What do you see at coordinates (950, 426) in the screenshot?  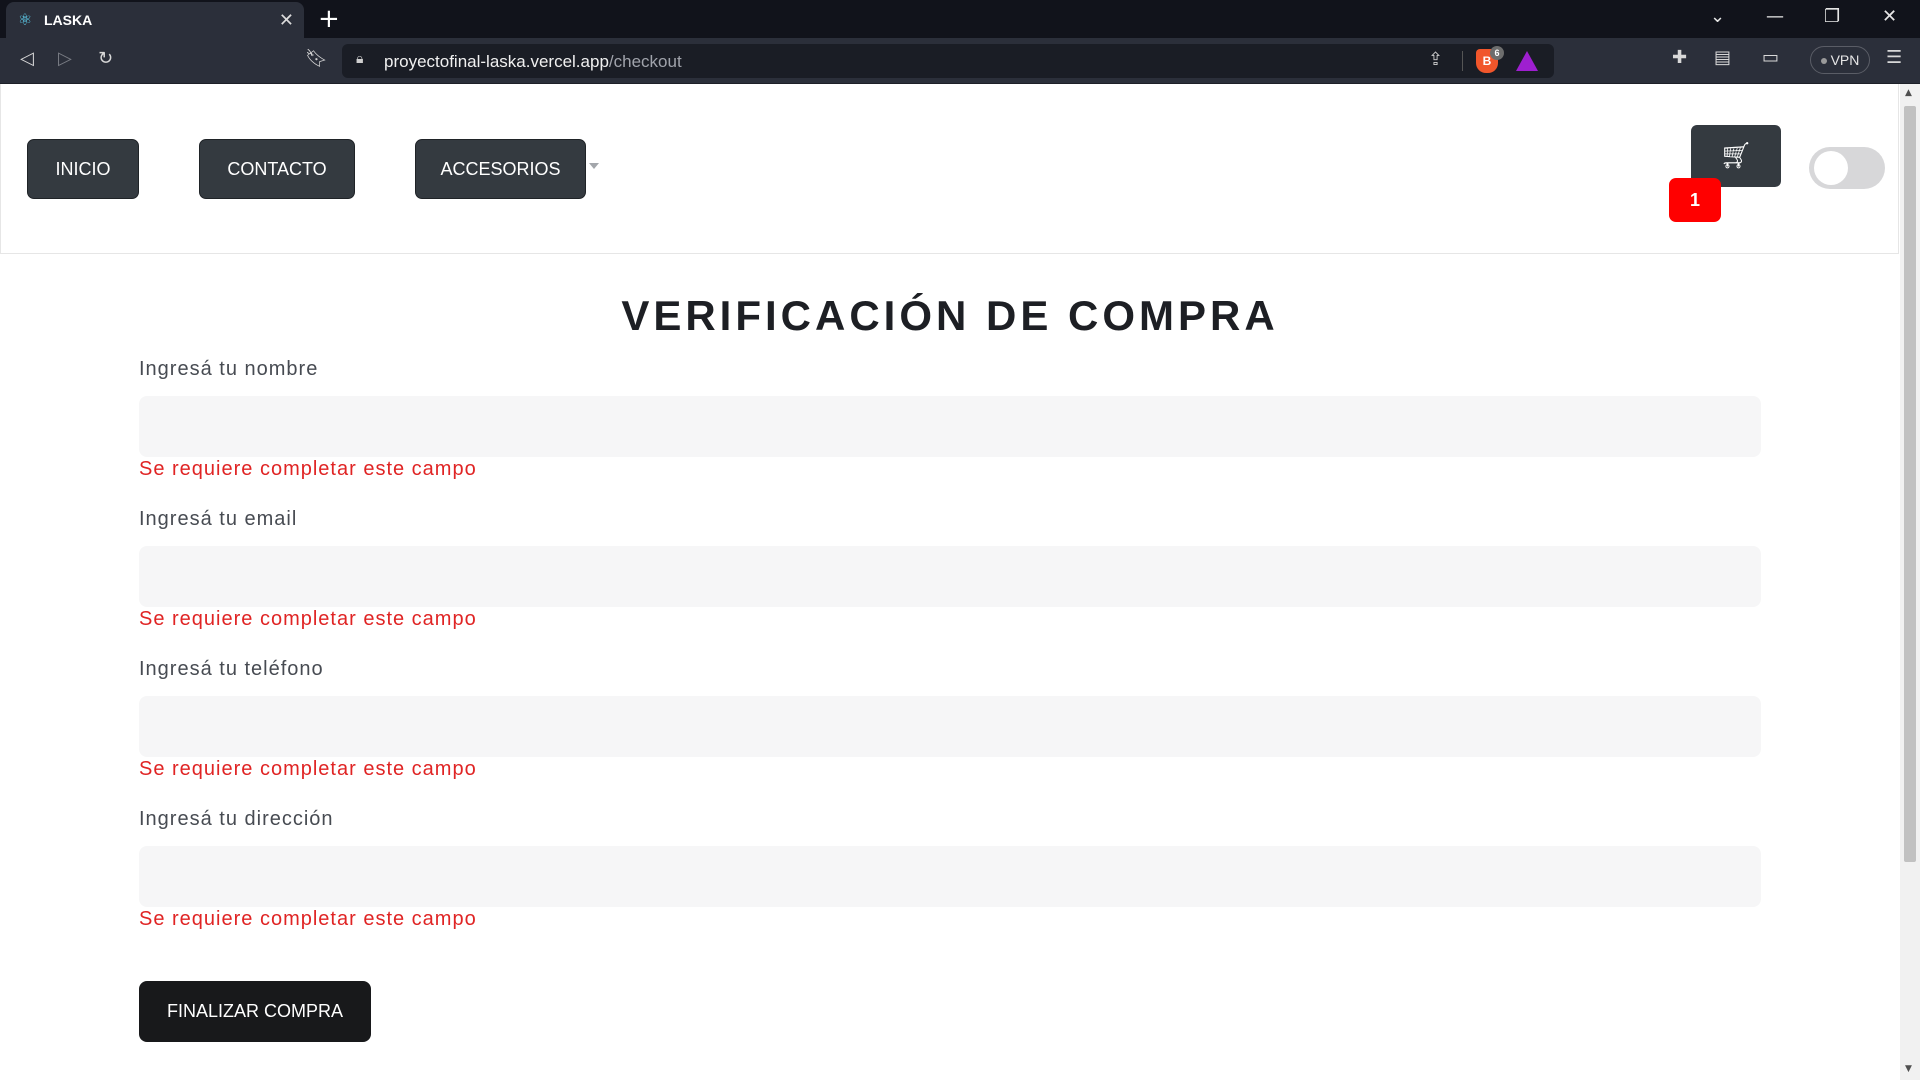 I see `name-input` at bounding box center [950, 426].